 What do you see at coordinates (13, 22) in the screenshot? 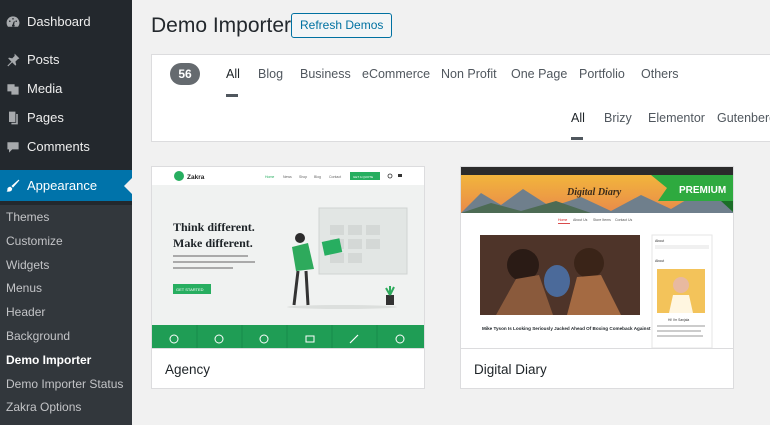
I see `dashboard-icon` at bounding box center [13, 22].